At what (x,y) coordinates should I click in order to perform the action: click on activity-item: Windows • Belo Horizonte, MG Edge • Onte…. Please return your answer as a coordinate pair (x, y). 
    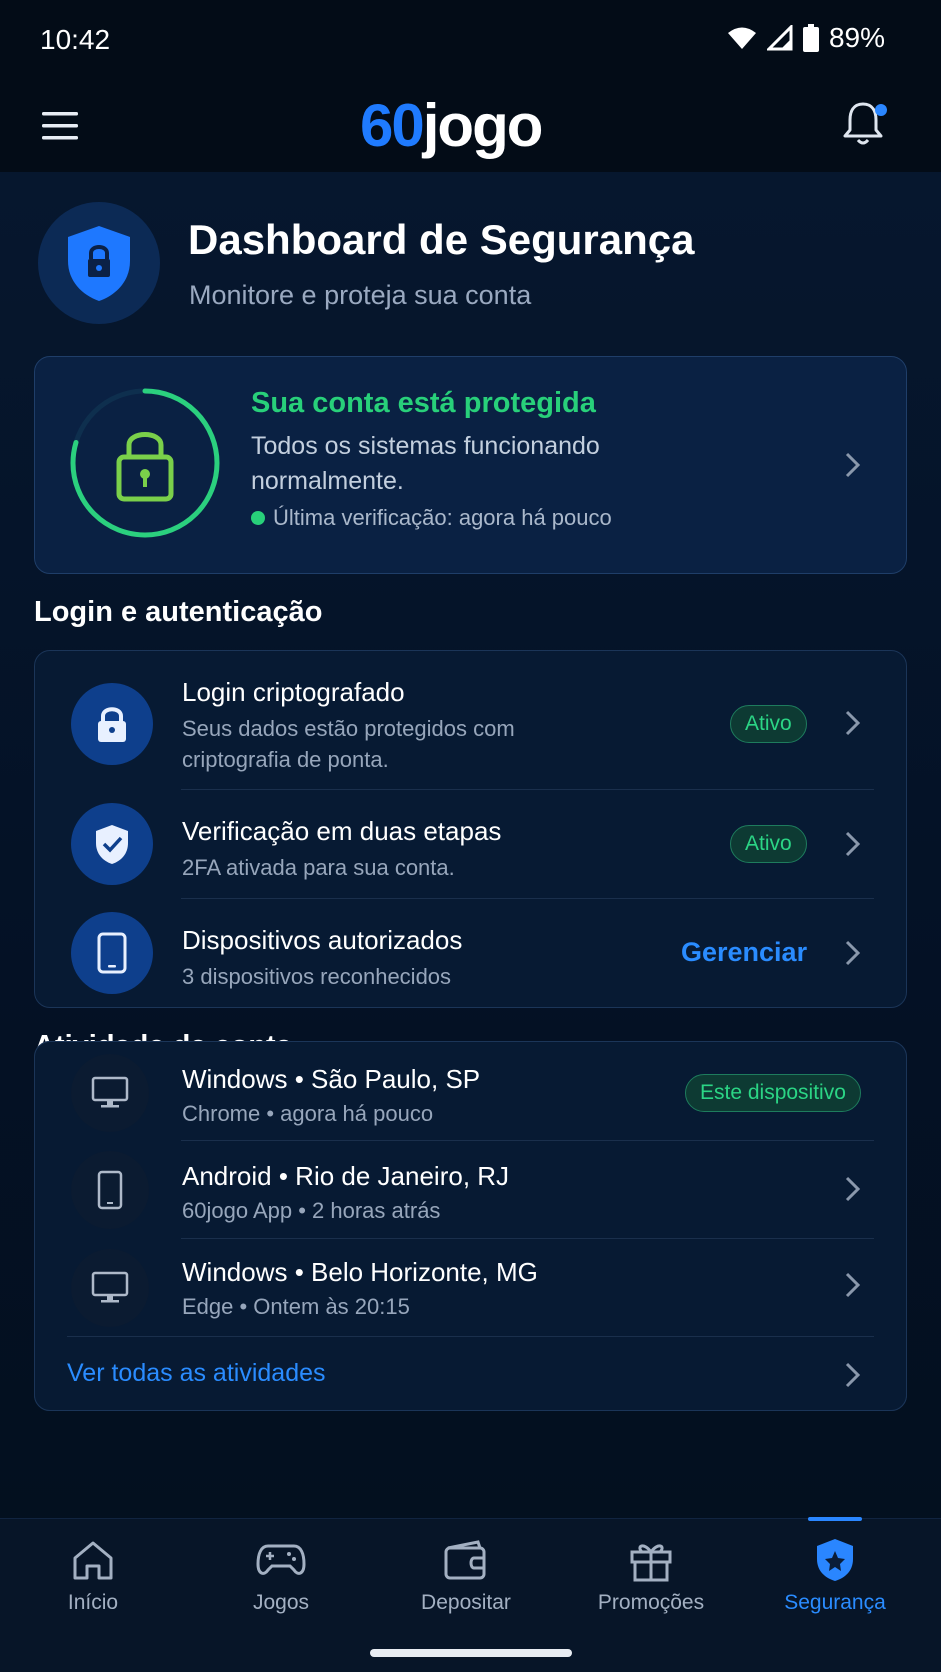
    Looking at the image, I should click on (471, 1287).